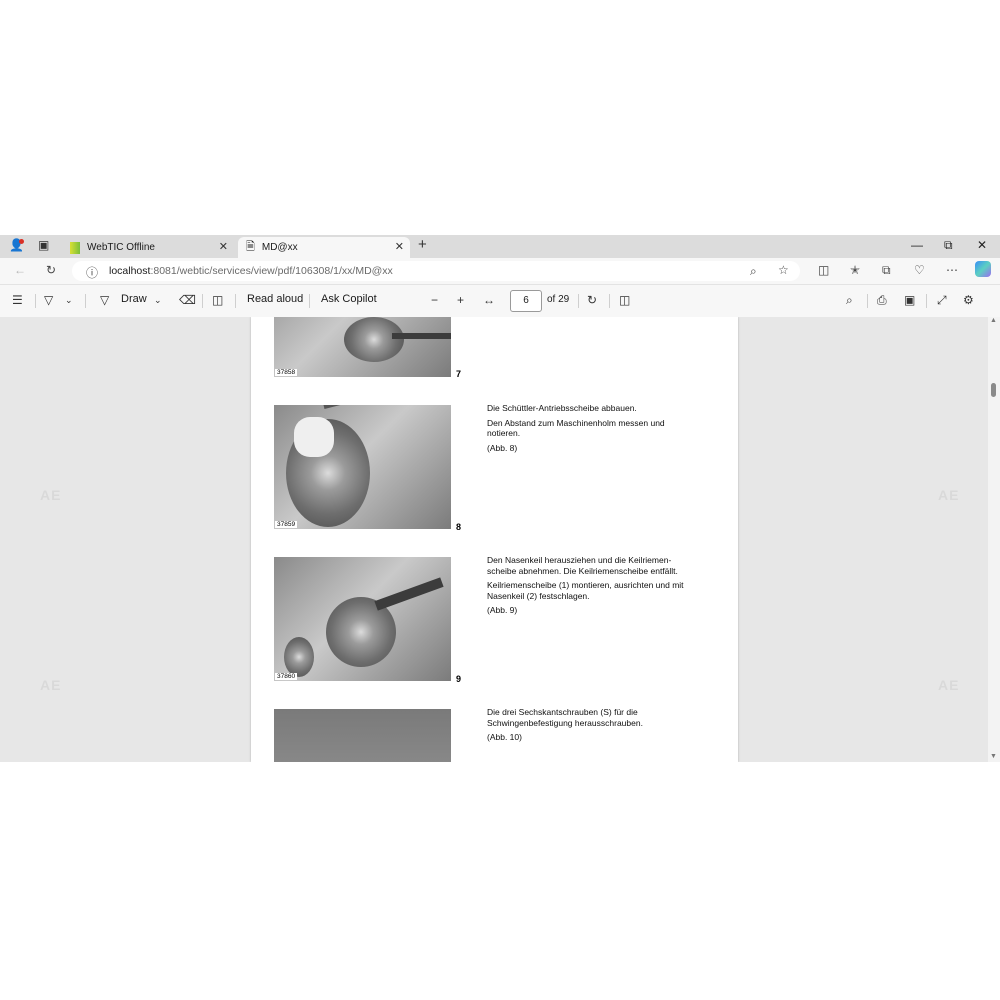 This screenshot has height=1000, width=1000. I want to click on figure-number: 8, so click(459, 527).